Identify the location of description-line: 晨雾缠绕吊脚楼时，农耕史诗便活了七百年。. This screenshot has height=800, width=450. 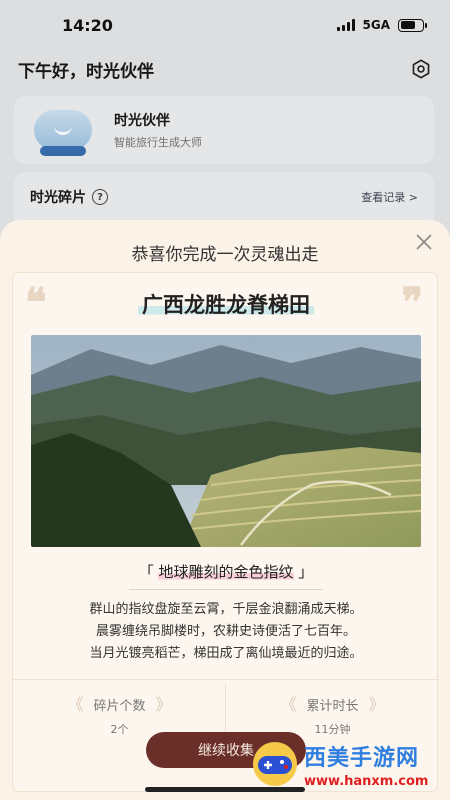
(225, 631).